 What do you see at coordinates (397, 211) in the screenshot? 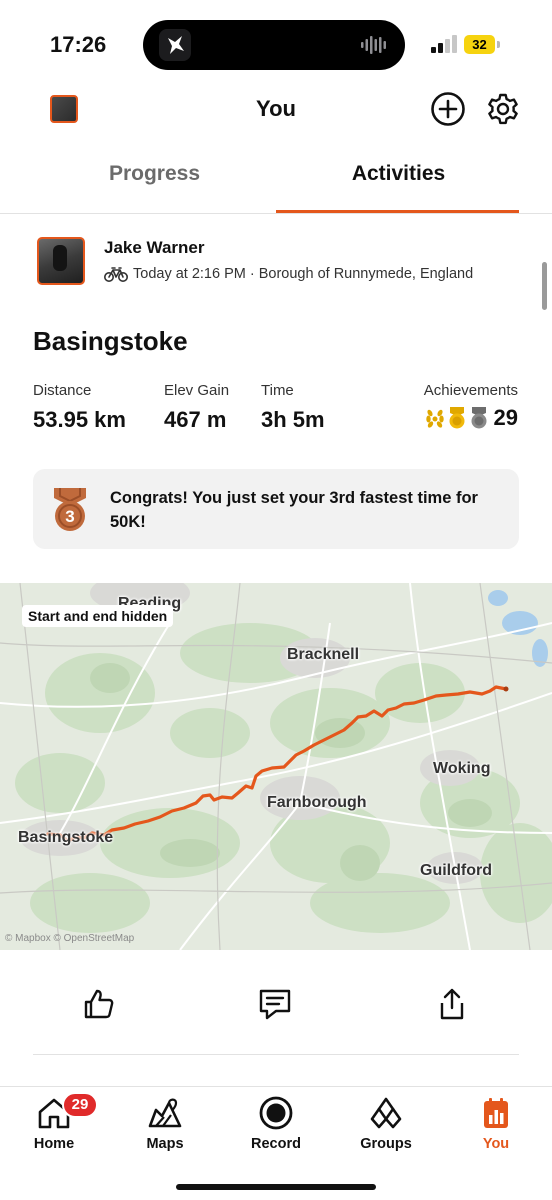
I see `active-tab-indicator` at bounding box center [397, 211].